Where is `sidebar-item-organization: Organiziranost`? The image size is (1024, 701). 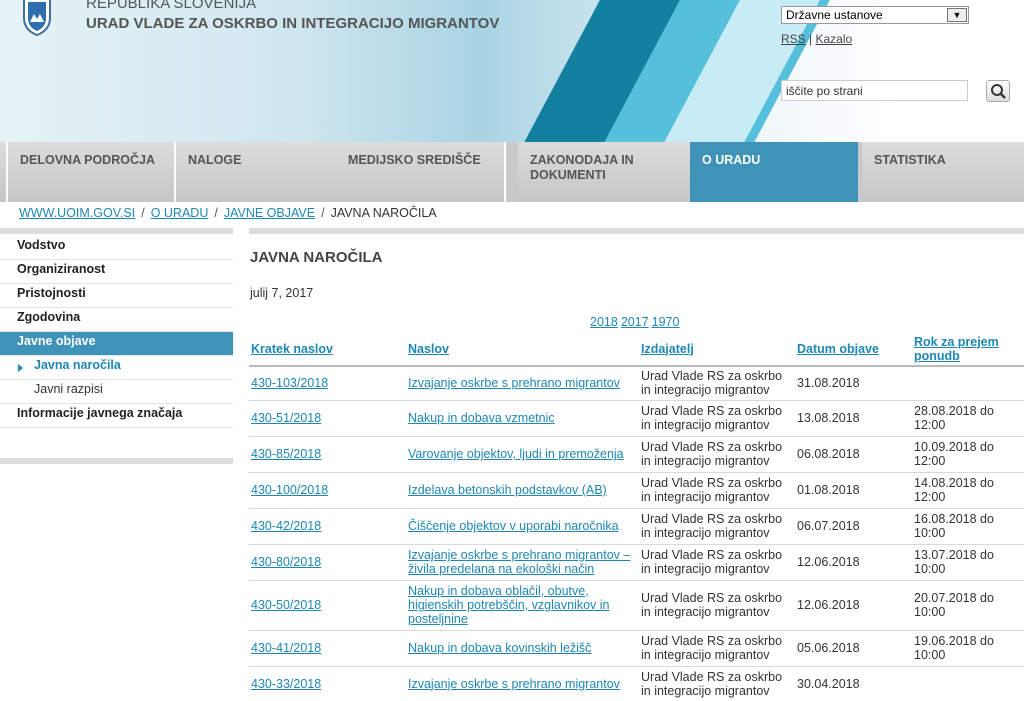 sidebar-item-organization: Organiziranost is located at coordinates (116, 272).